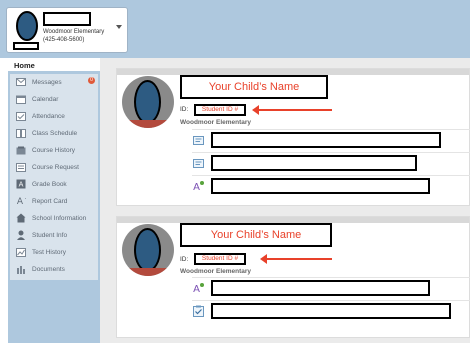 The height and width of the screenshot is (343, 470). What do you see at coordinates (74, 32) in the screenshot?
I see `user-school: Woodmoor Elementary` at bounding box center [74, 32].